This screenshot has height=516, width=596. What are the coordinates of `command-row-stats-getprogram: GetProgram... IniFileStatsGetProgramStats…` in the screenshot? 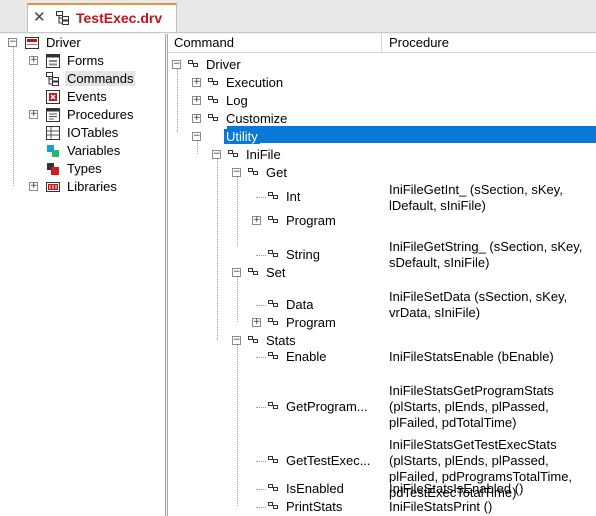 It's located at (382, 407).